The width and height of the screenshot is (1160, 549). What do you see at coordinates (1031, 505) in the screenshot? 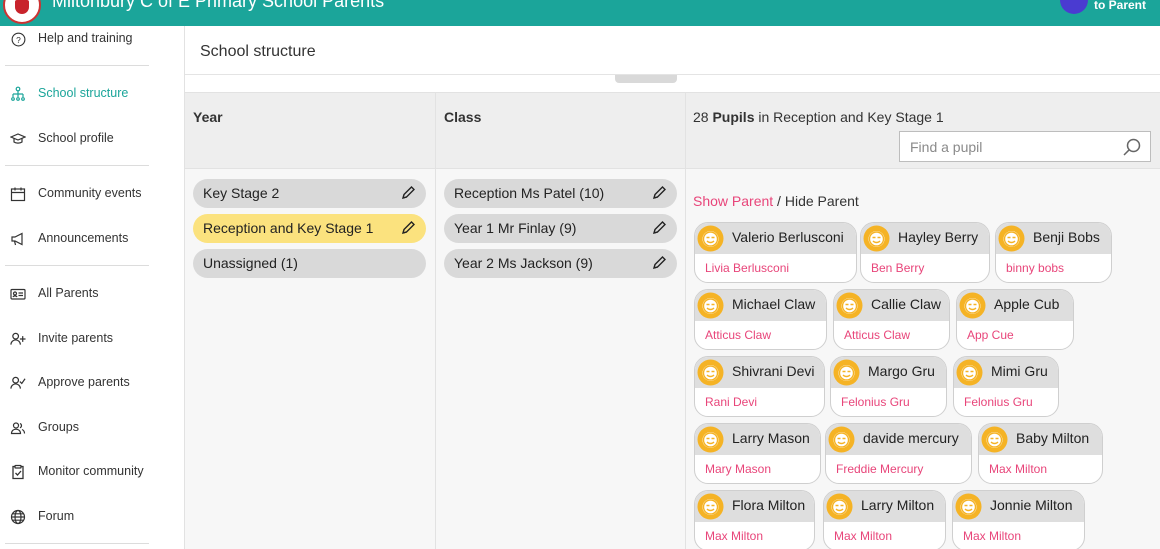
I see `pupil-name: Jonnie Milton` at bounding box center [1031, 505].